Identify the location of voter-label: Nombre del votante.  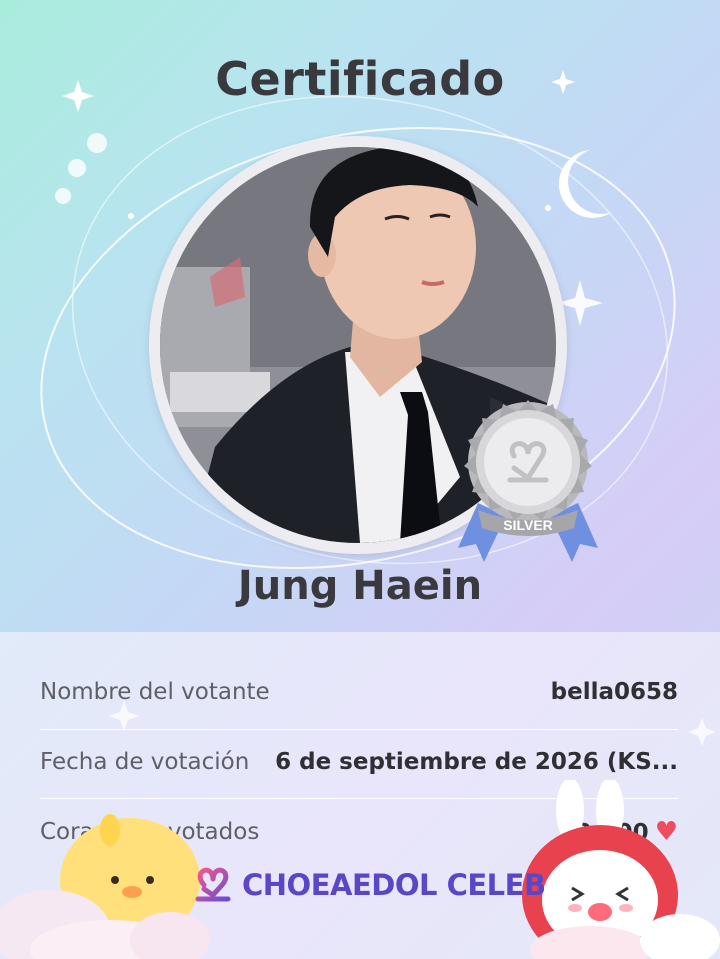
(155, 692).